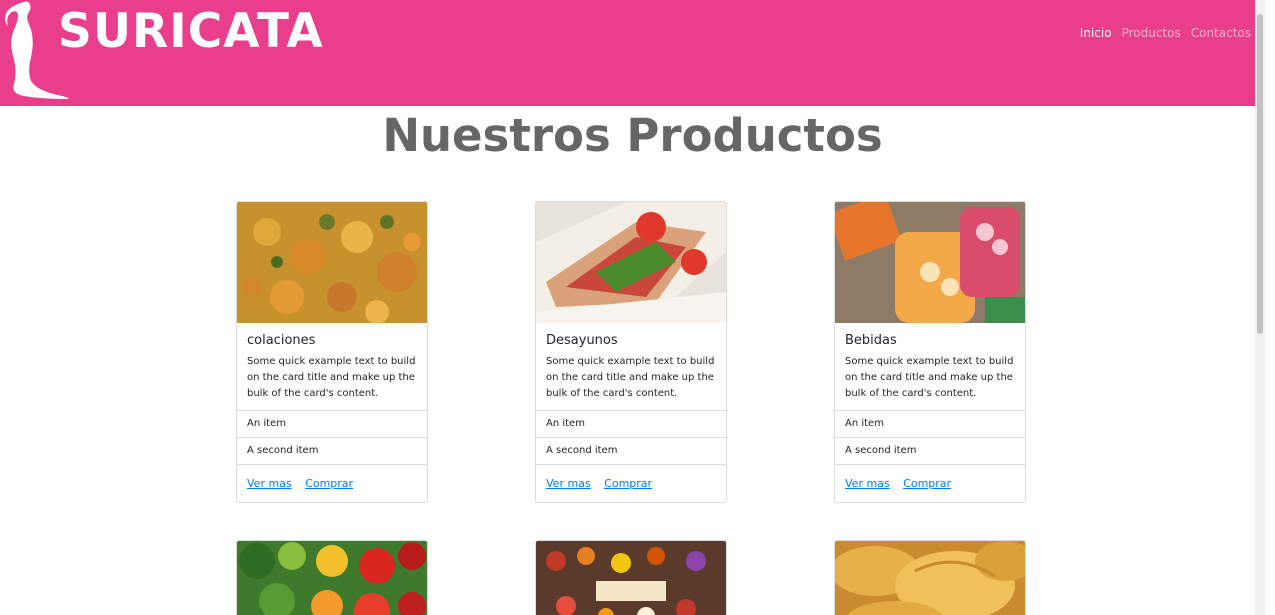 Image resolution: width=1275 pixels, height=615 pixels. Describe the element at coordinates (1096, 33) in the screenshot. I see `nav-link-inicio: Inicio` at that location.